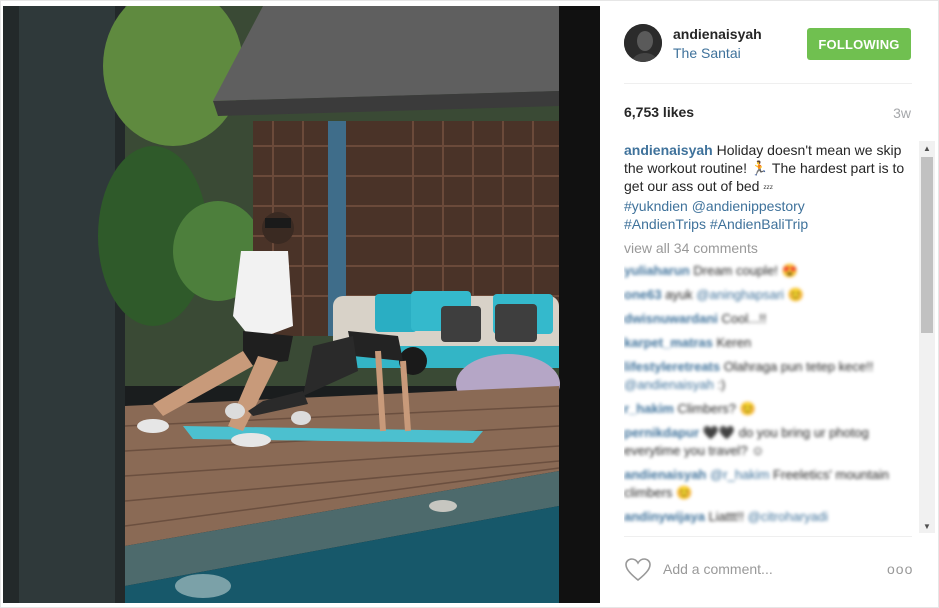  I want to click on comment-mention: @aninghapsari, so click(740, 294).